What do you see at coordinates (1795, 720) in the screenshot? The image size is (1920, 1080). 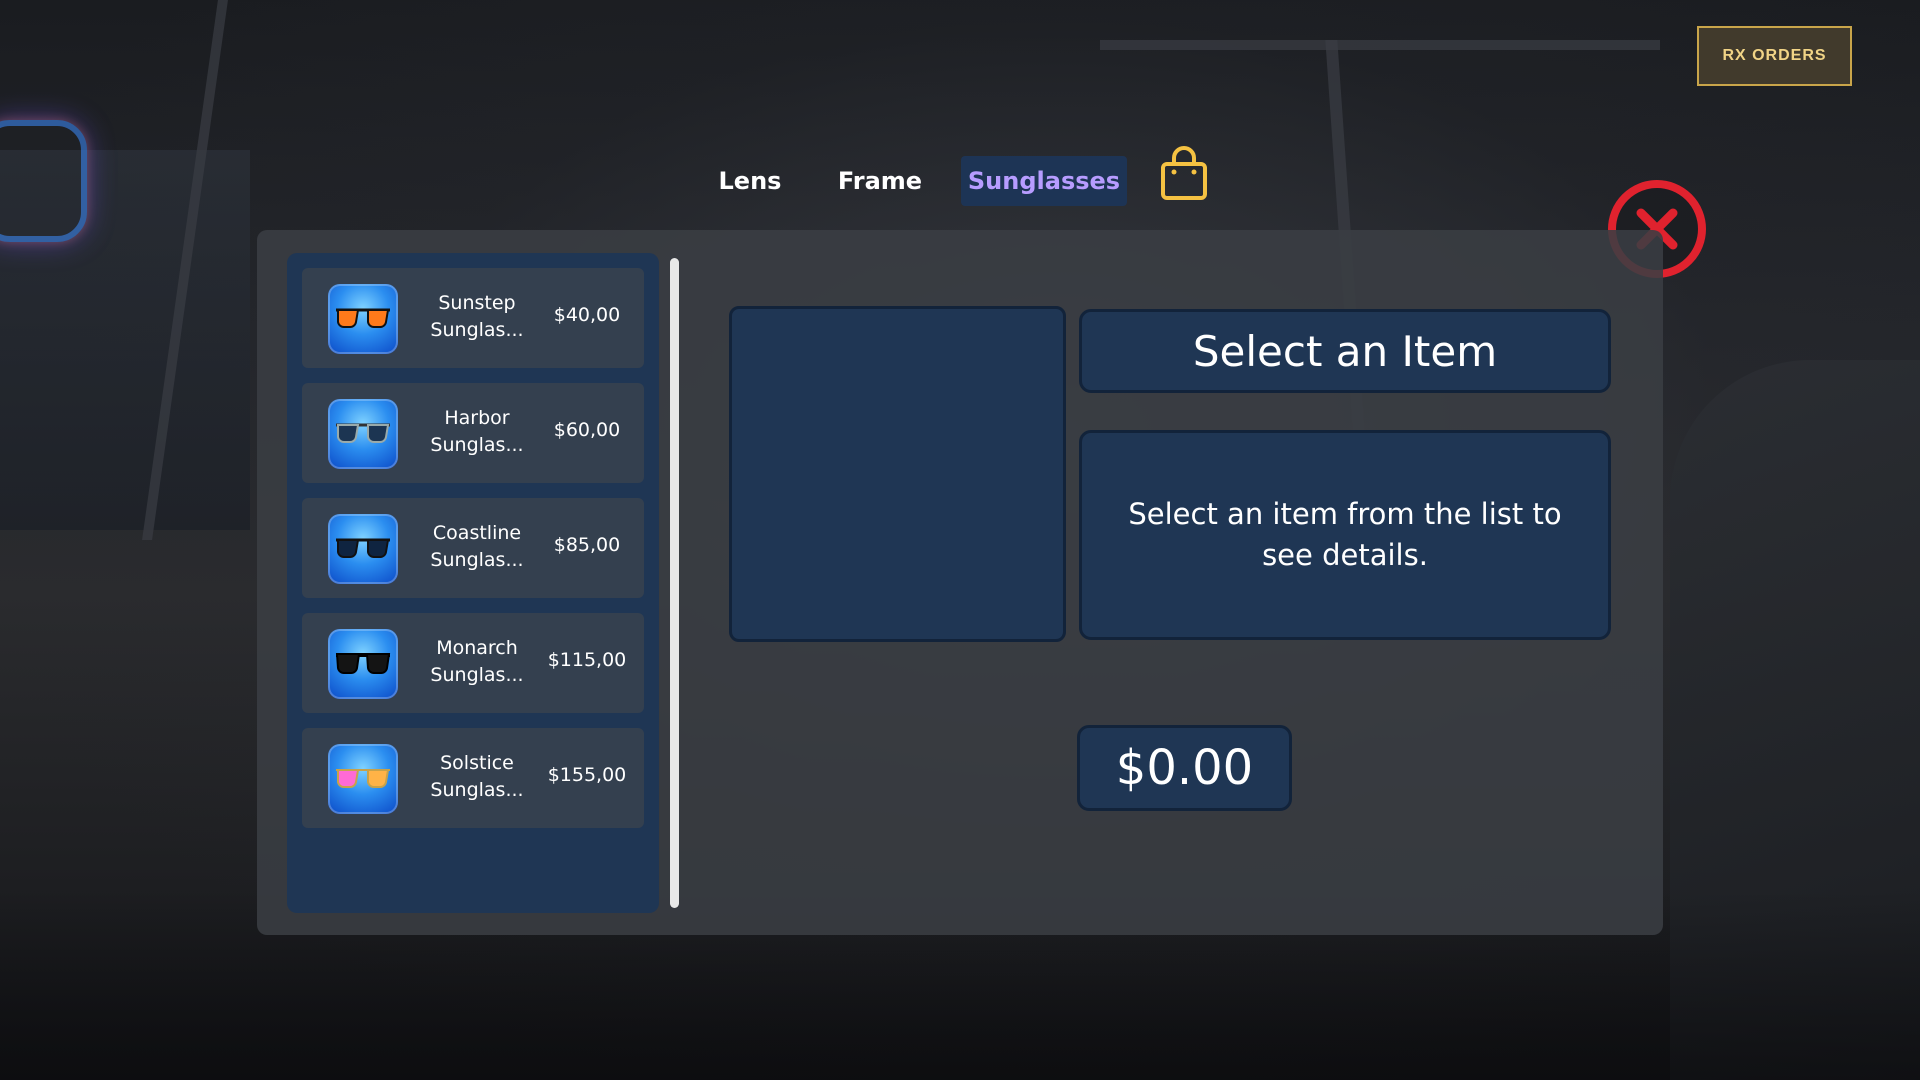 I see `background-figure` at bounding box center [1795, 720].